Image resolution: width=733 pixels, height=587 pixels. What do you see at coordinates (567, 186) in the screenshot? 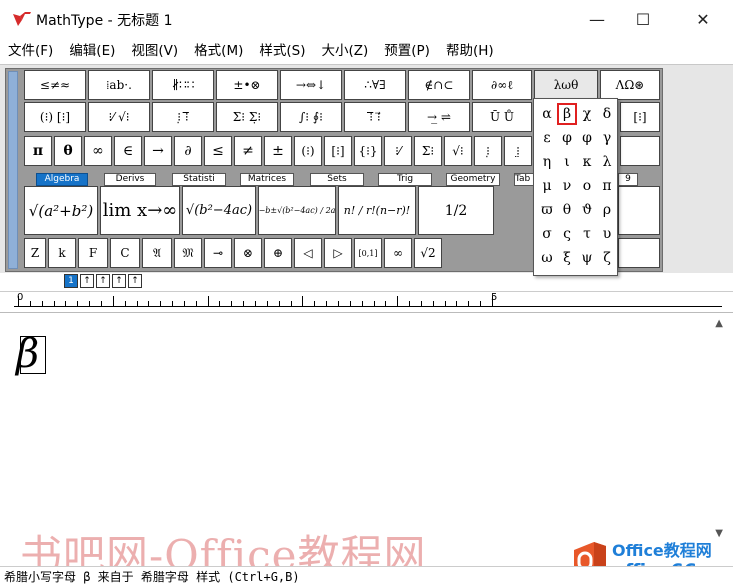
I see `greek-nu: ν` at bounding box center [567, 186].